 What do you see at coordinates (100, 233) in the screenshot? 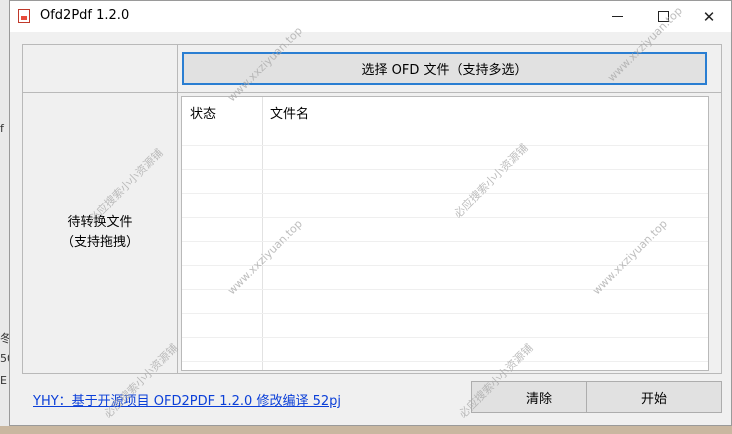
I see `pending-files-label: 待转换文件 （支持拖拽）` at bounding box center [100, 233].